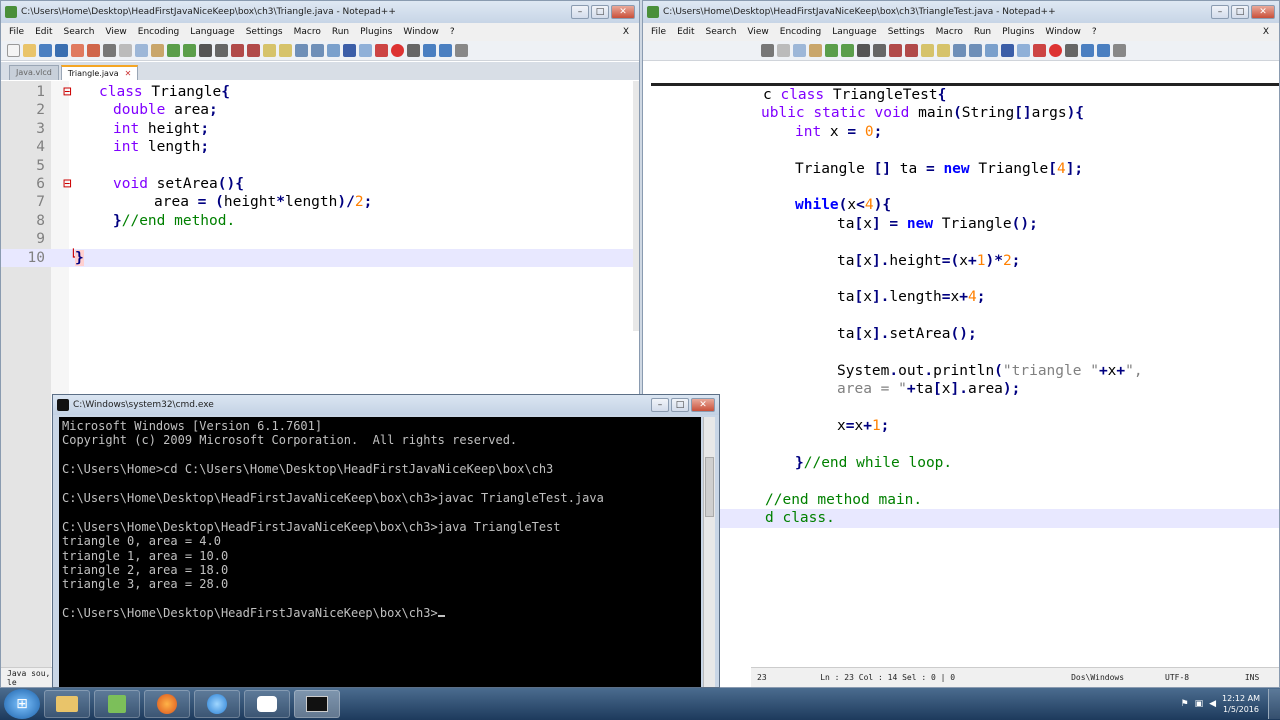 The height and width of the screenshot is (720, 1280). I want to click on clock: 12:12 AM 1/5/2016, so click(1241, 704).